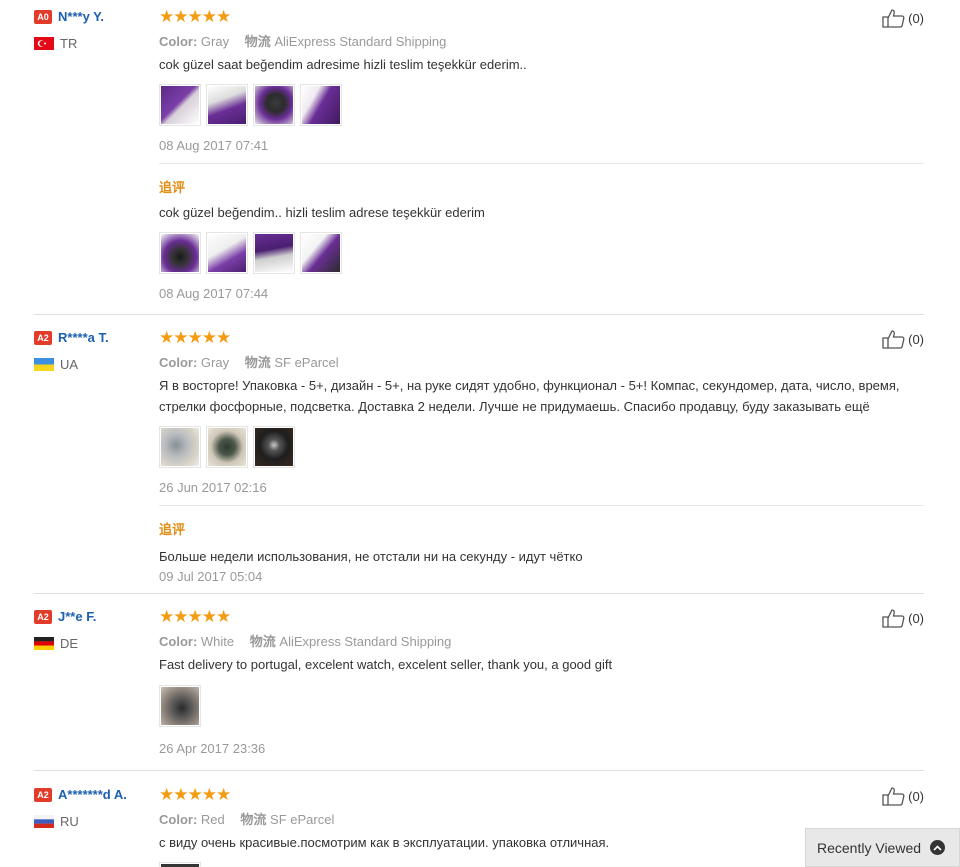  I want to click on reviewer-name: R****a T., so click(83, 337).